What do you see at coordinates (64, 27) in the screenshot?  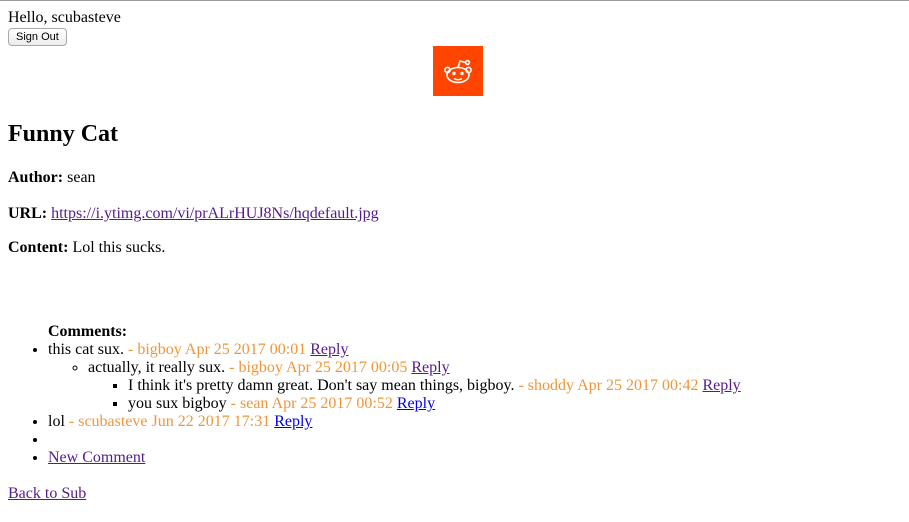 I see `user-header: Hello, scubasteve Sign Out` at bounding box center [64, 27].